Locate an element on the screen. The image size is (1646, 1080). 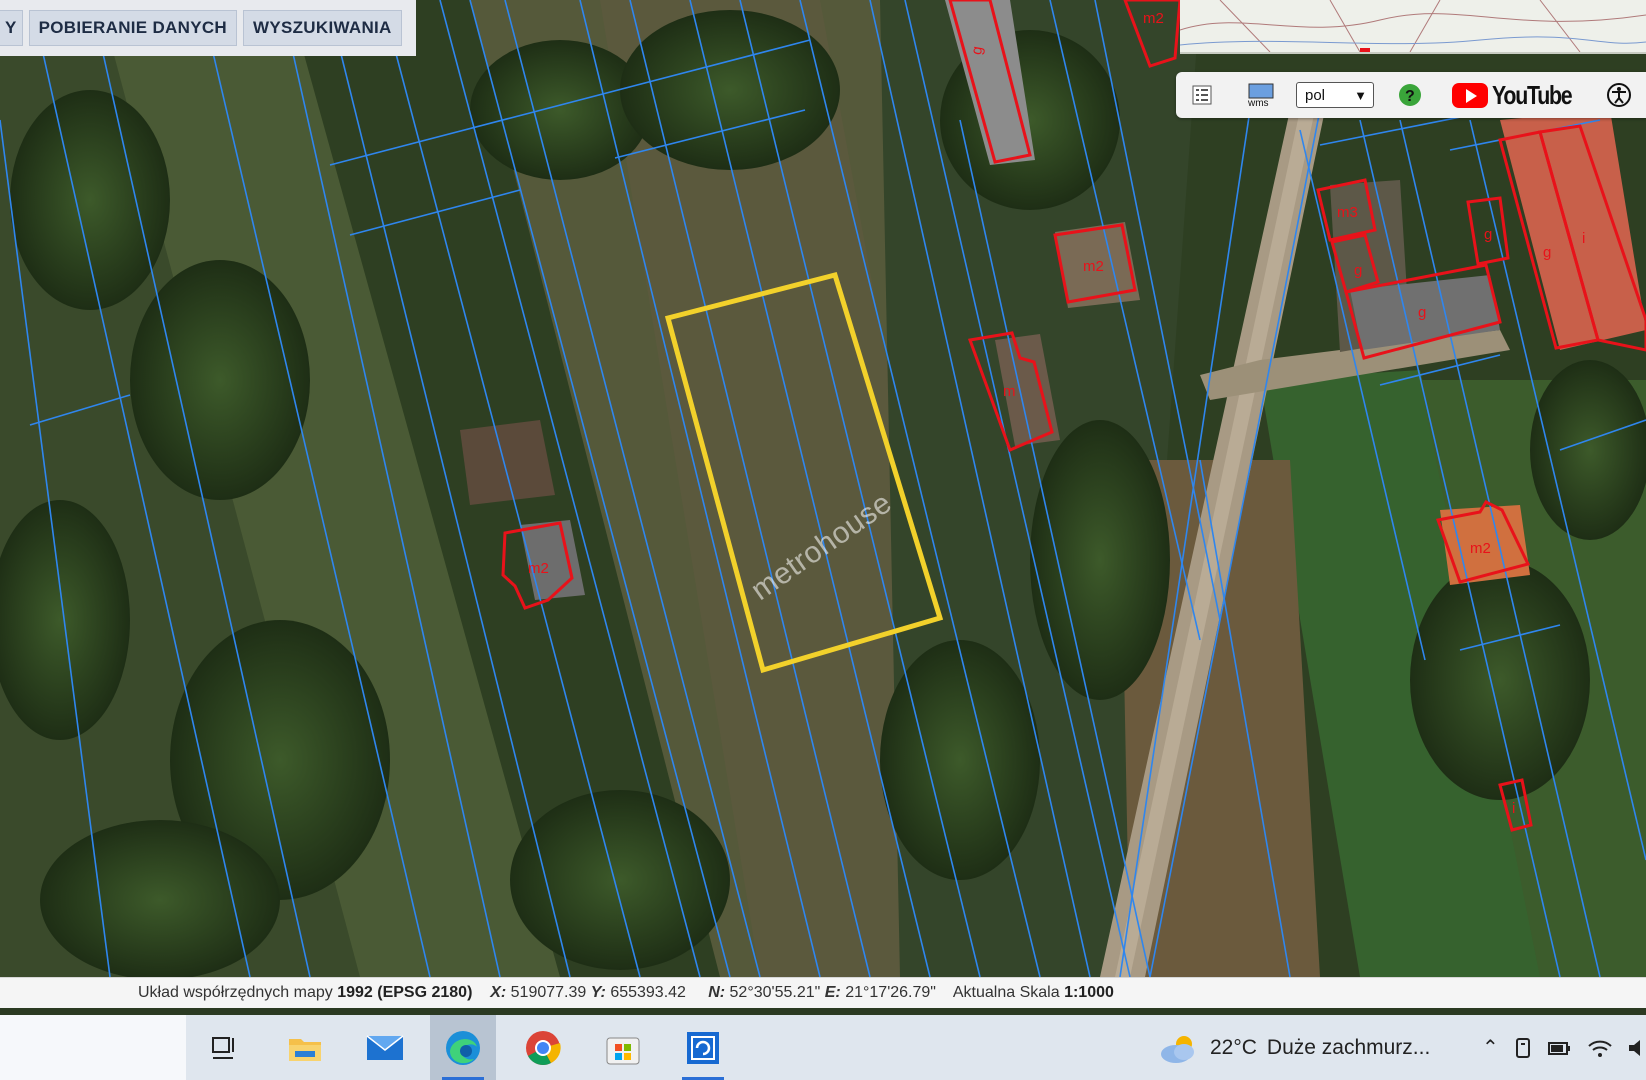
taskbar-mail is located at coordinates (385, 1047).